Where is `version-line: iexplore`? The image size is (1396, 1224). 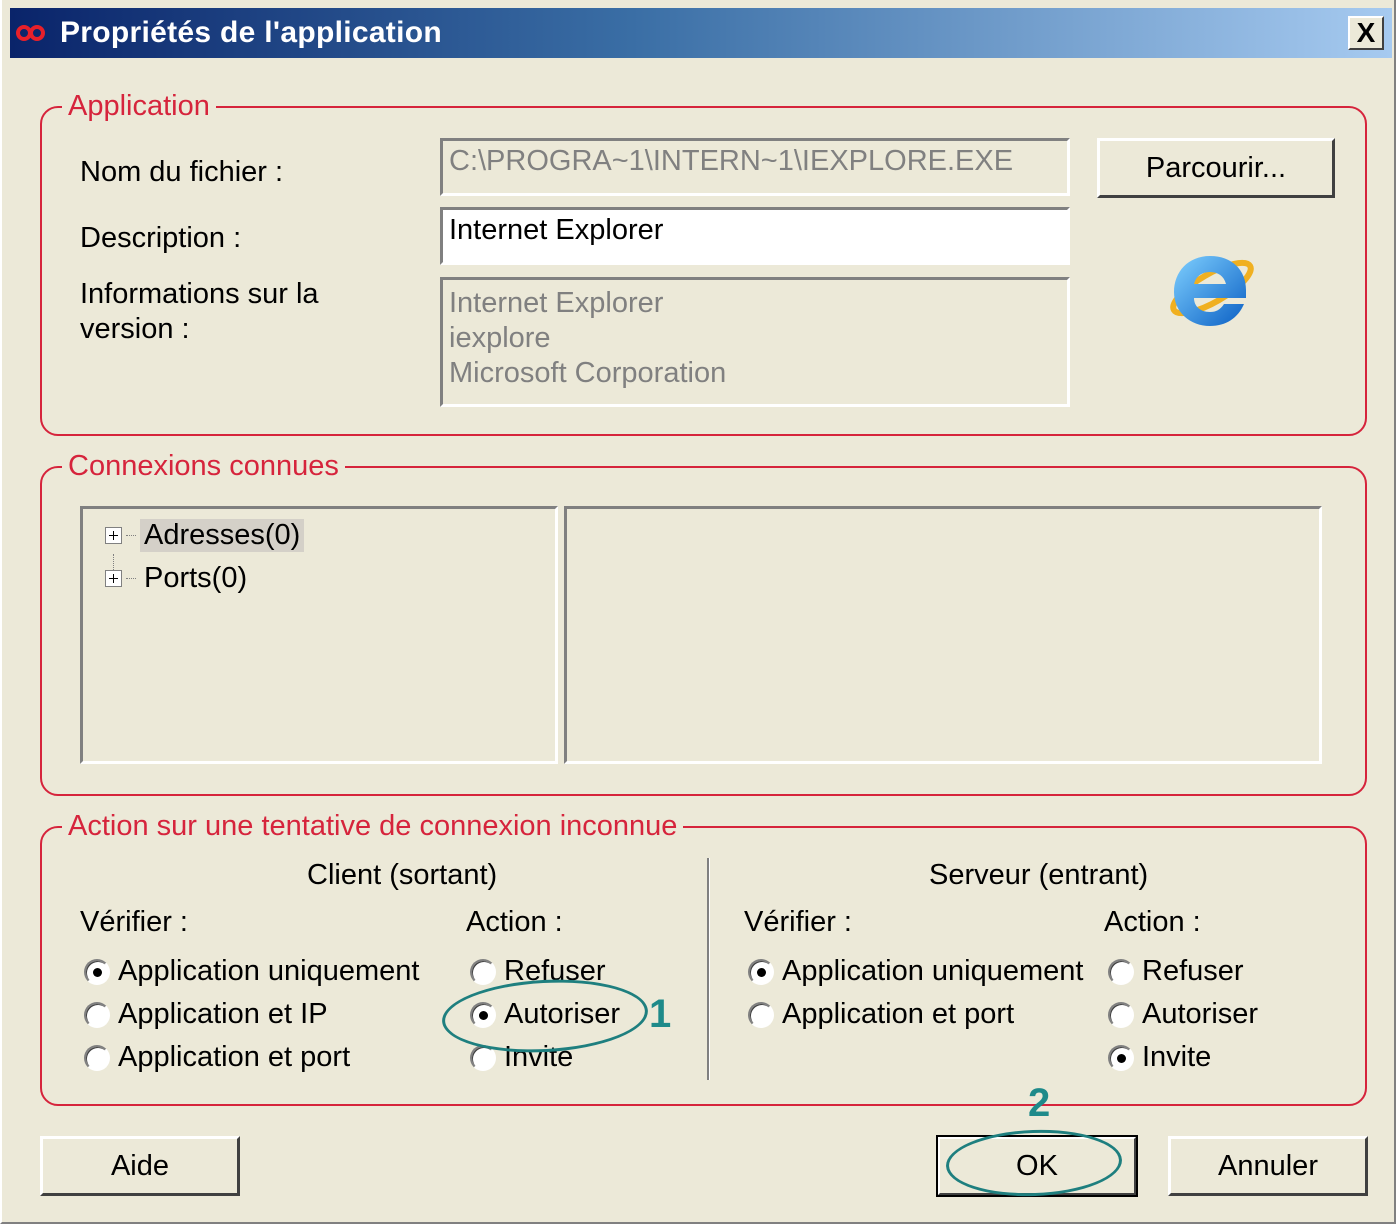 version-line: iexplore is located at coordinates (500, 338).